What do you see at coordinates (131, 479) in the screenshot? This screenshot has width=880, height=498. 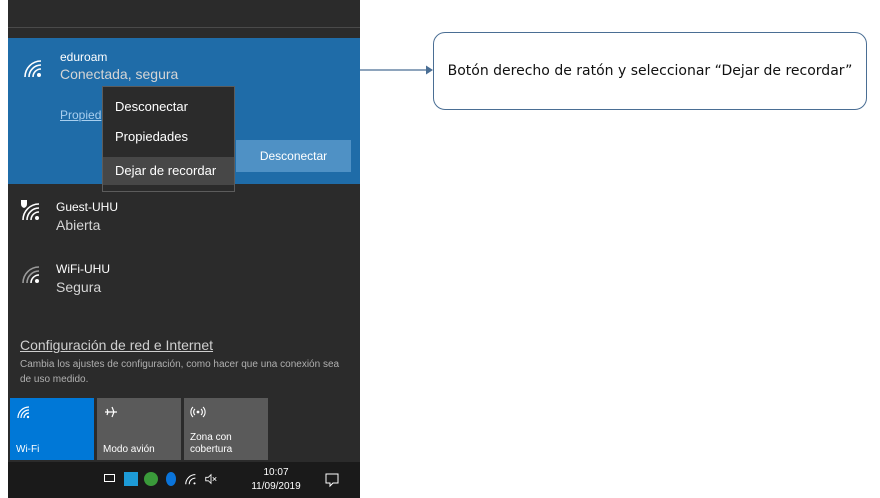 I see `app-tray-s-icon` at bounding box center [131, 479].